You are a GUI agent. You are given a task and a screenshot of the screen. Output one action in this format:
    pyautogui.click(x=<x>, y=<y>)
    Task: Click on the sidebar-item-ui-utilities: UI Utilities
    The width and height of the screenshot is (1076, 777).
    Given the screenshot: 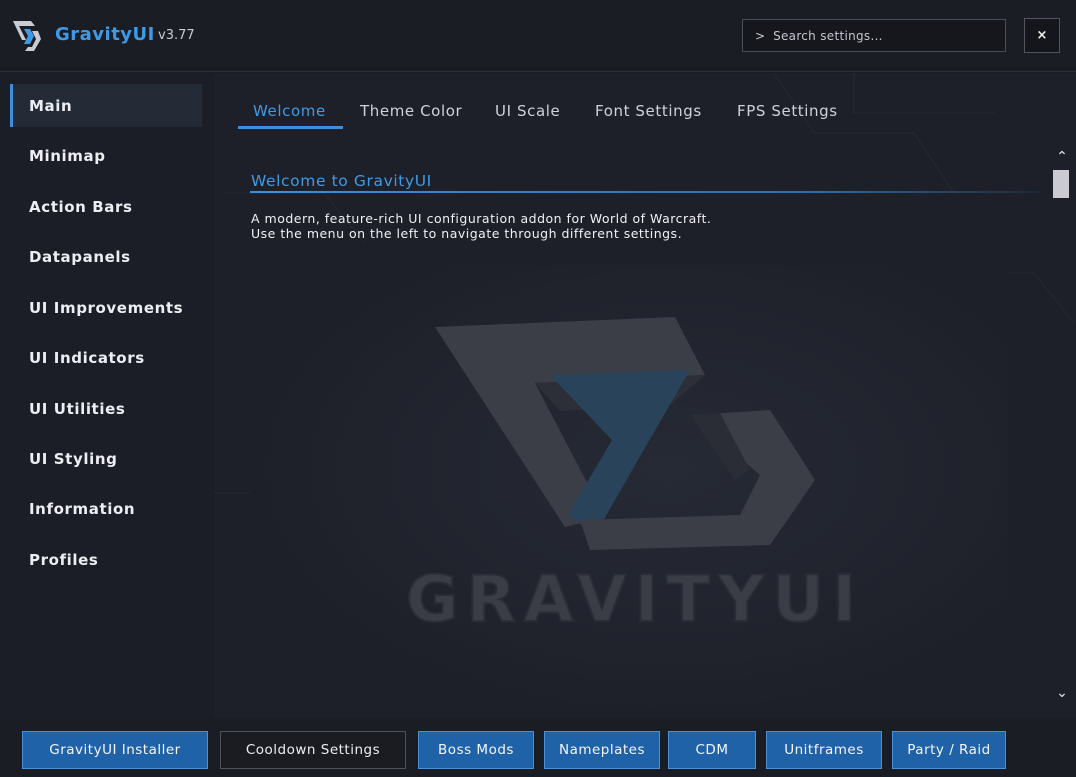 What is the action you would take?
    pyautogui.click(x=106, y=408)
    